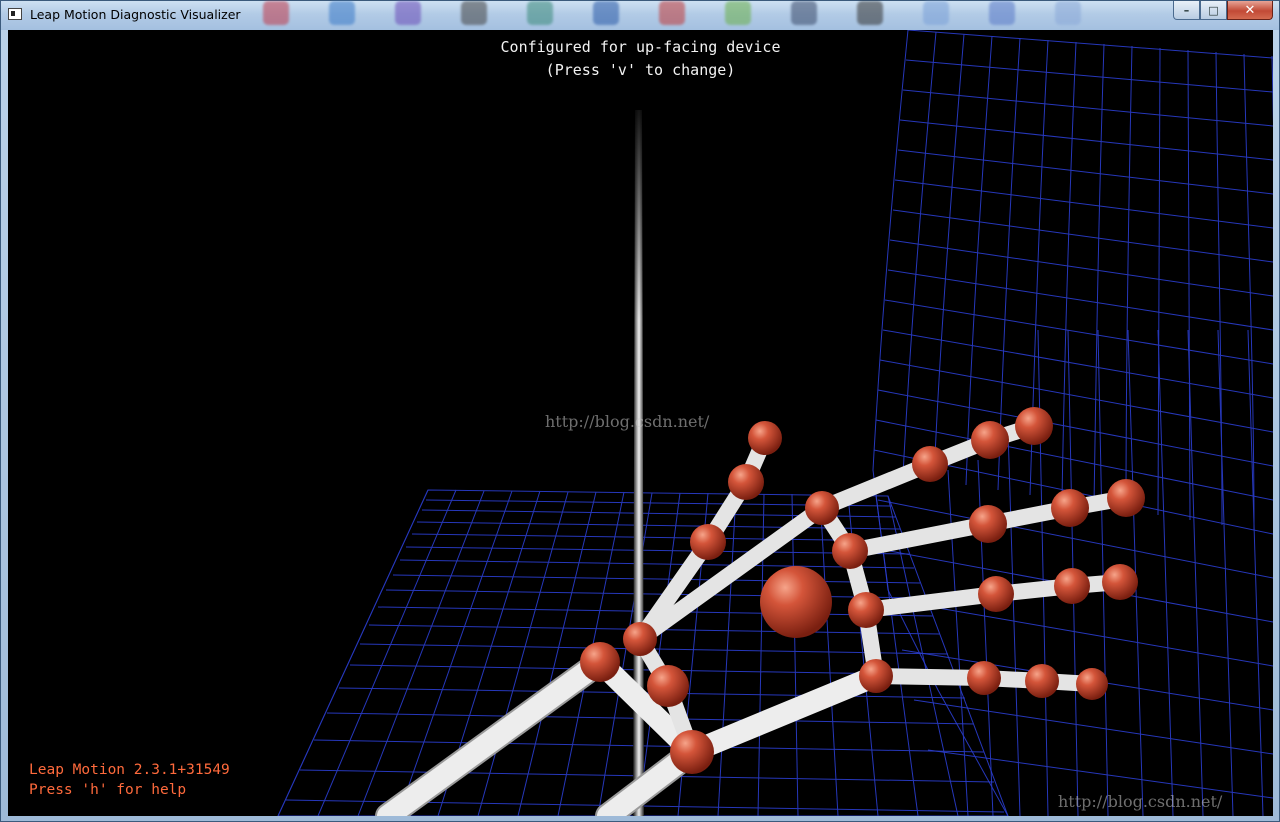 The width and height of the screenshot is (1280, 822). I want to click on title-bar: Leap Motion Diagnostic Visualizer – □ ✕, so click(640, 15).